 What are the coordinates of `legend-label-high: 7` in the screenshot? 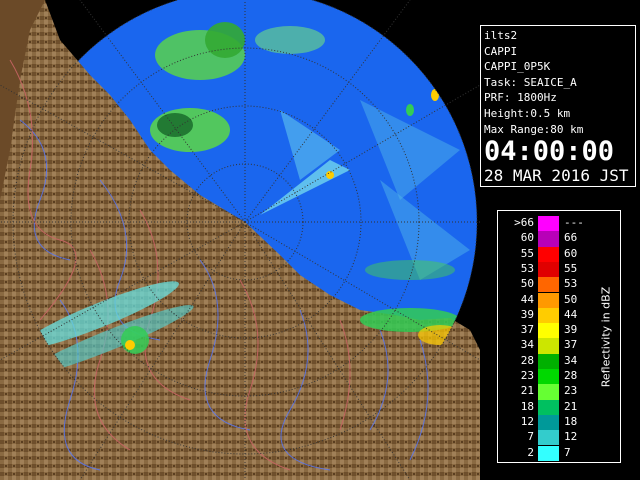 It's located at (567, 452).